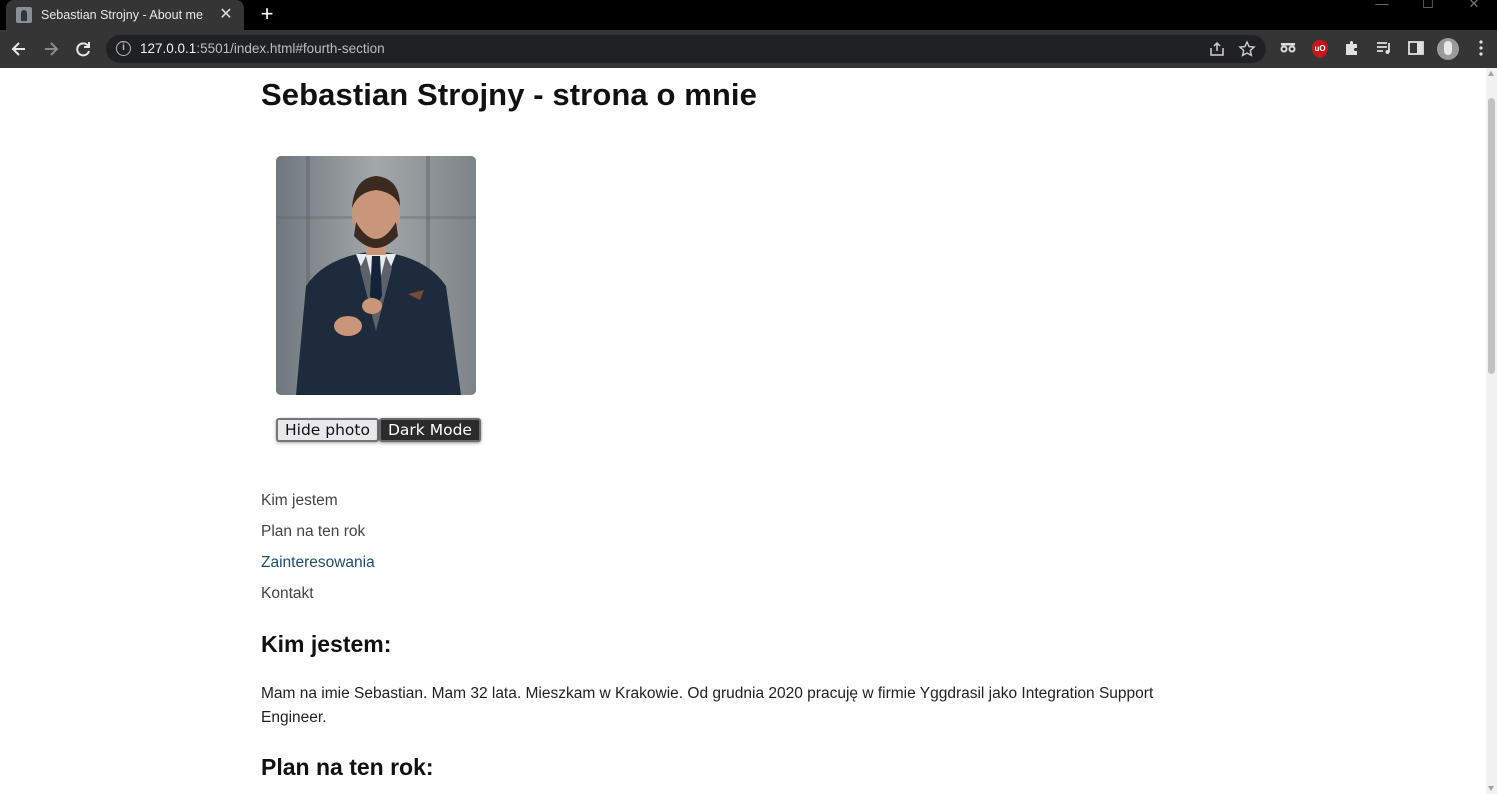 Image resolution: width=1497 pixels, height=794 pixels. I want to click on forward-arrow-icon, so click(52, 49).